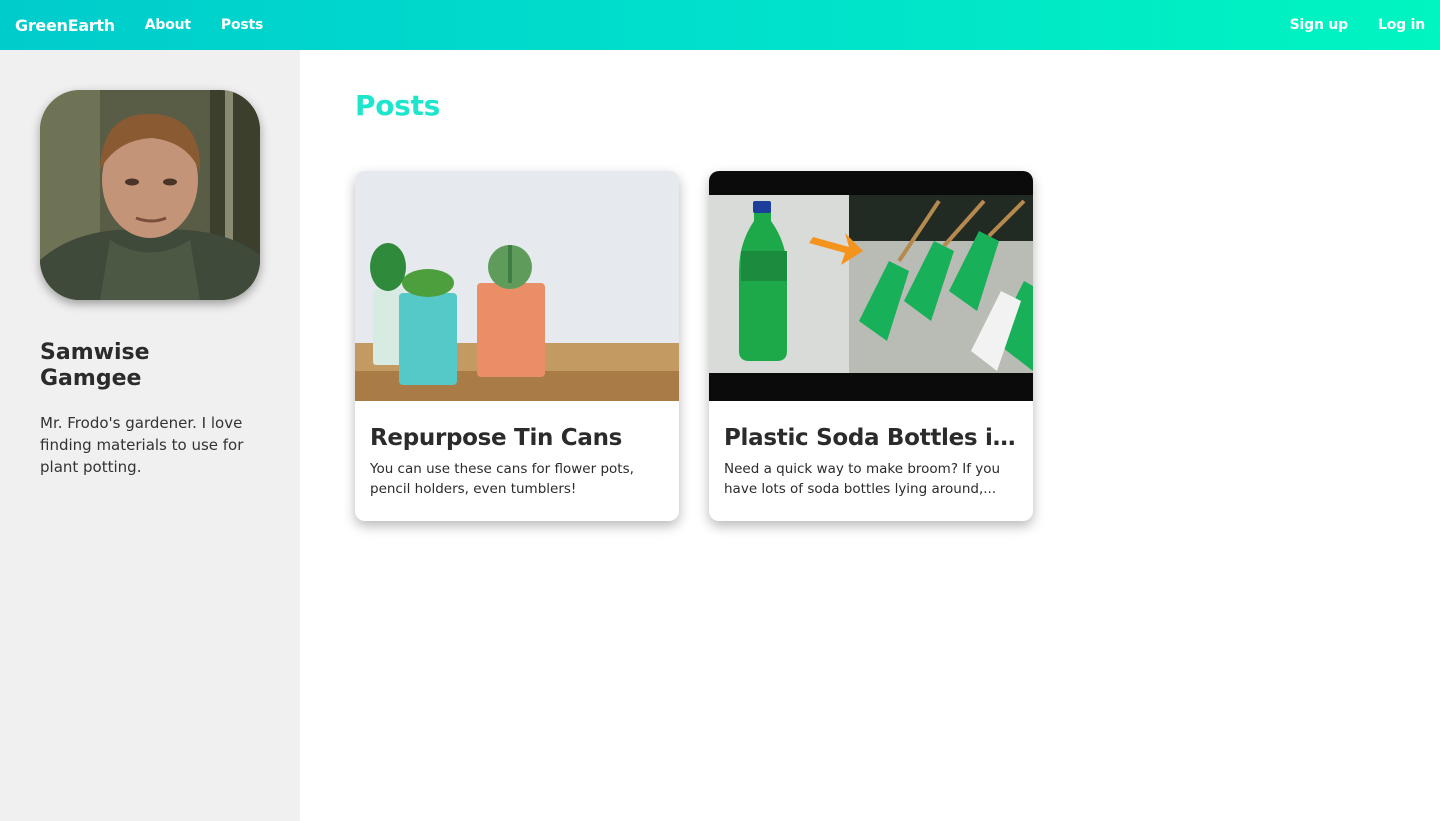  Describe the element at coordinates (496, 438) in the screenshot. I see `post-title: Repurpose Tin Cans` at that location.